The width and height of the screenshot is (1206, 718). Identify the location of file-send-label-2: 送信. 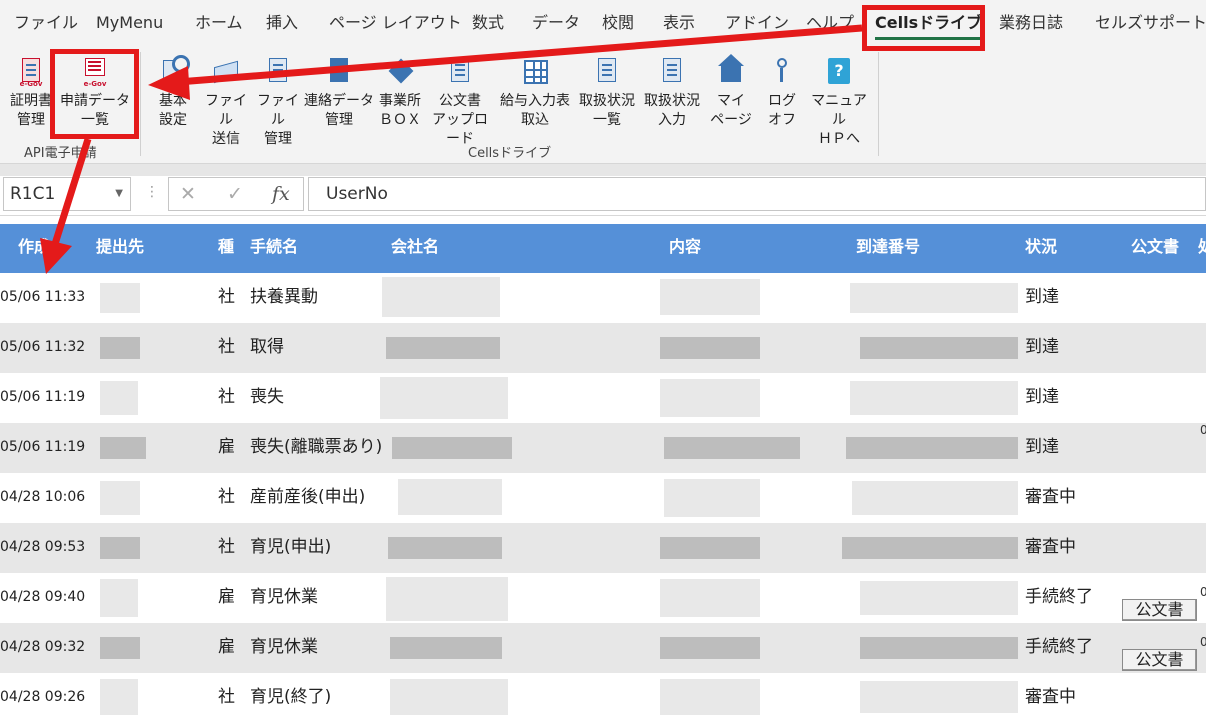
(226, 139).